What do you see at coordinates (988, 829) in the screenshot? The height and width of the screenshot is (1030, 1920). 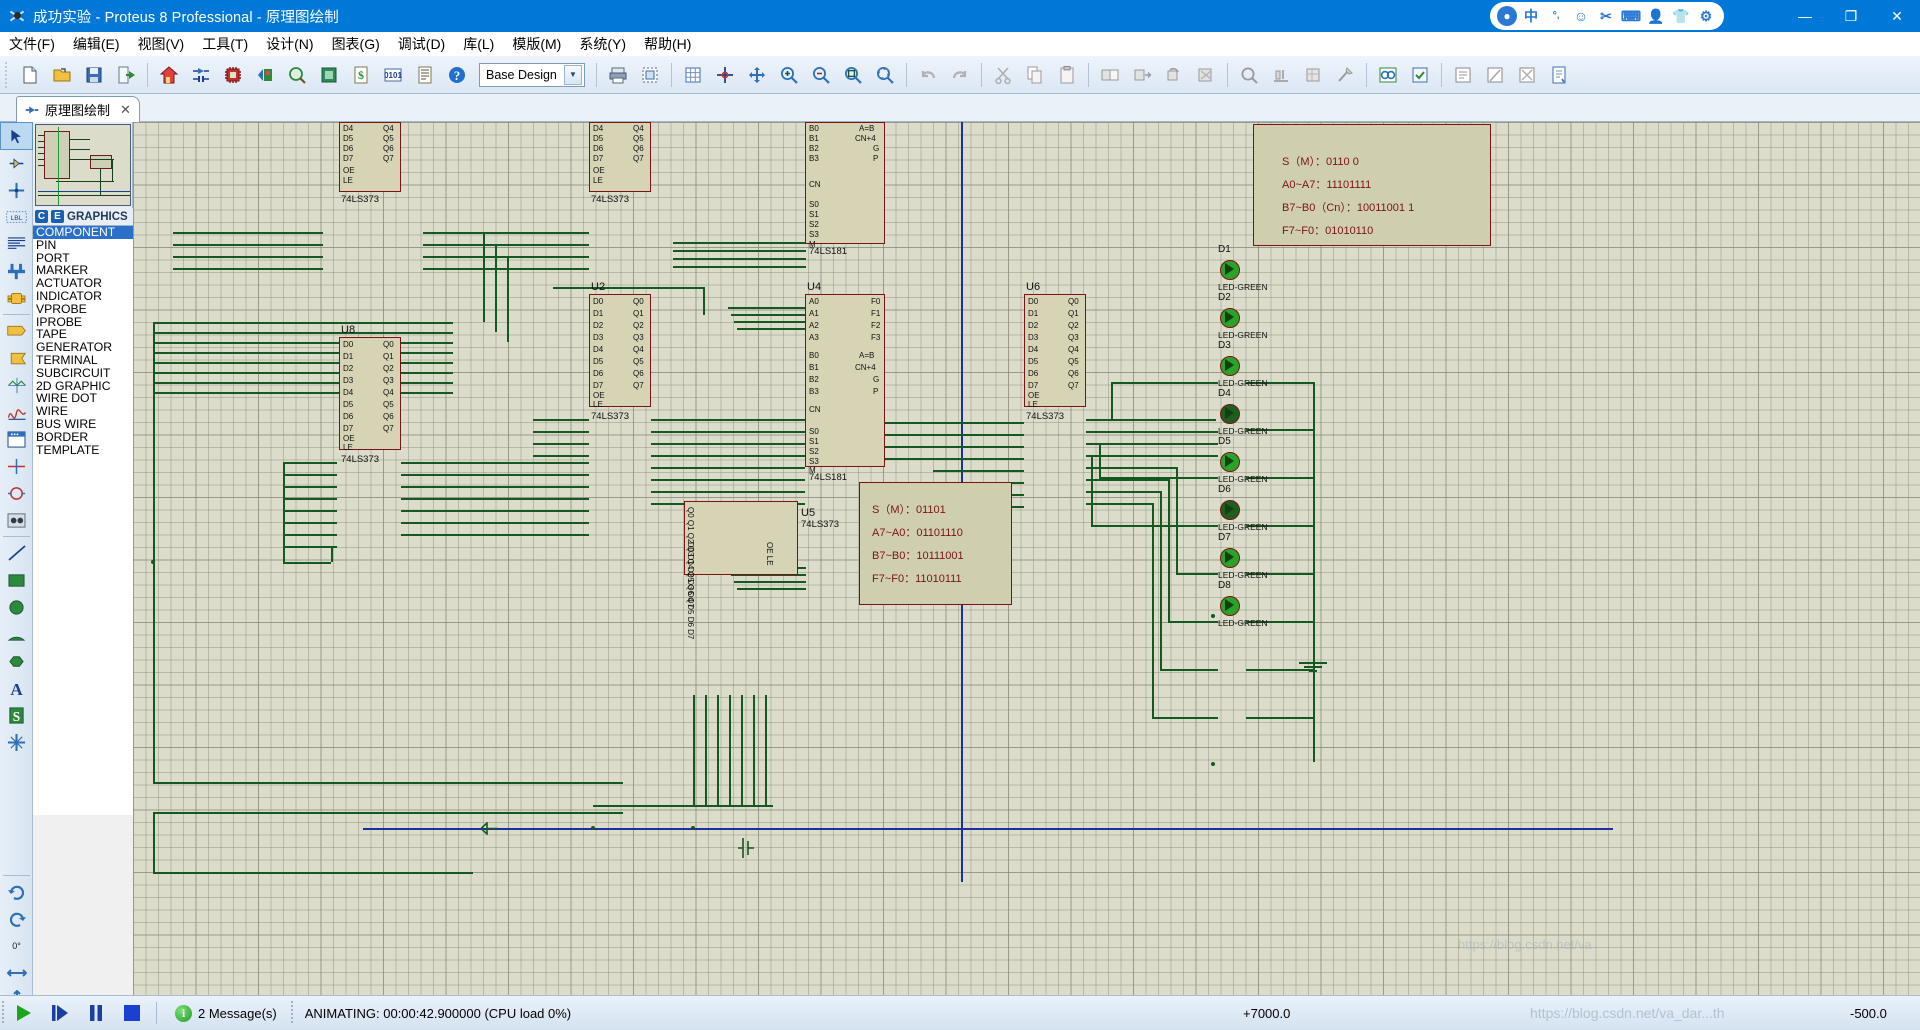 I see `bus-wire-horizontal` at bounding box center [988, 829].